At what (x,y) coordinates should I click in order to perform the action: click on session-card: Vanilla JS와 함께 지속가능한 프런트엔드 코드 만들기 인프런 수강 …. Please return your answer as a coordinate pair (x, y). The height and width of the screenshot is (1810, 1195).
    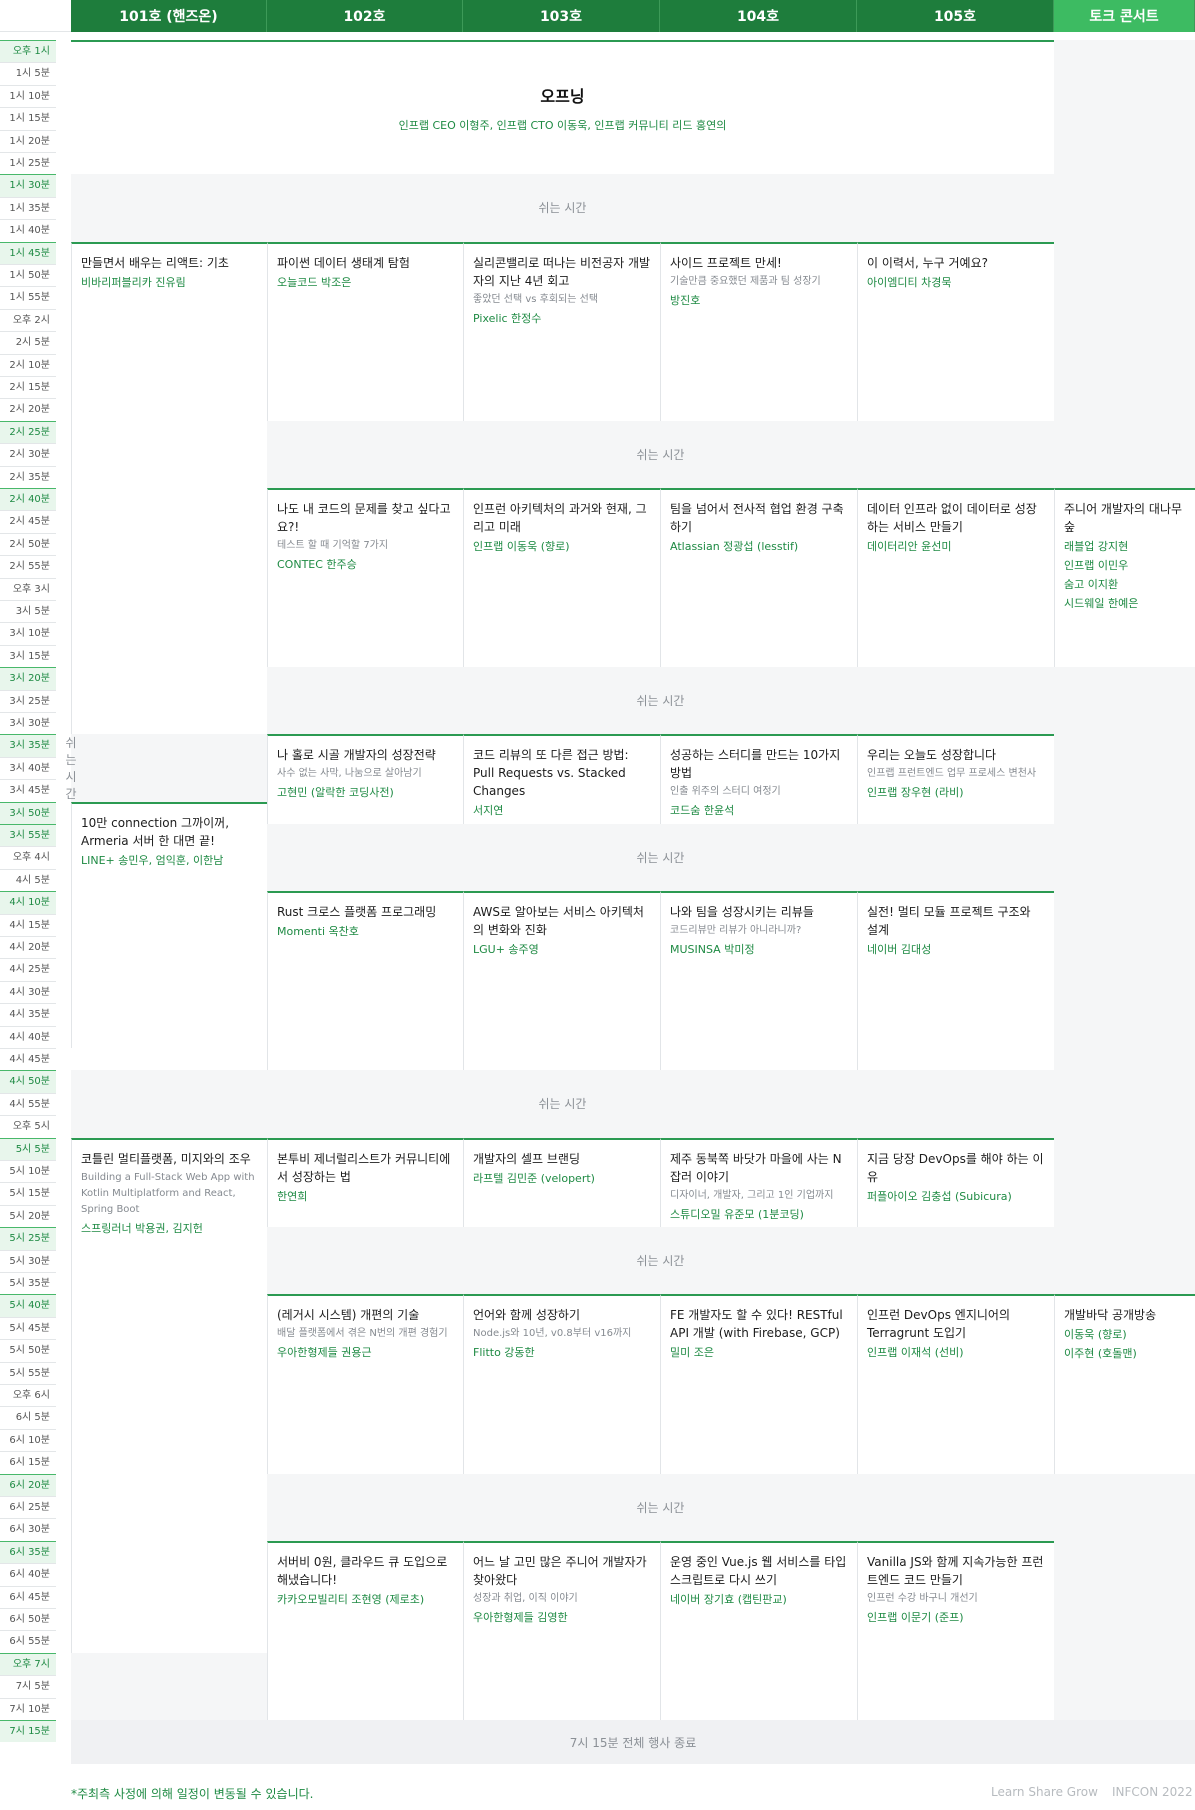
    Looking at the image, I should click on (955, 1630).